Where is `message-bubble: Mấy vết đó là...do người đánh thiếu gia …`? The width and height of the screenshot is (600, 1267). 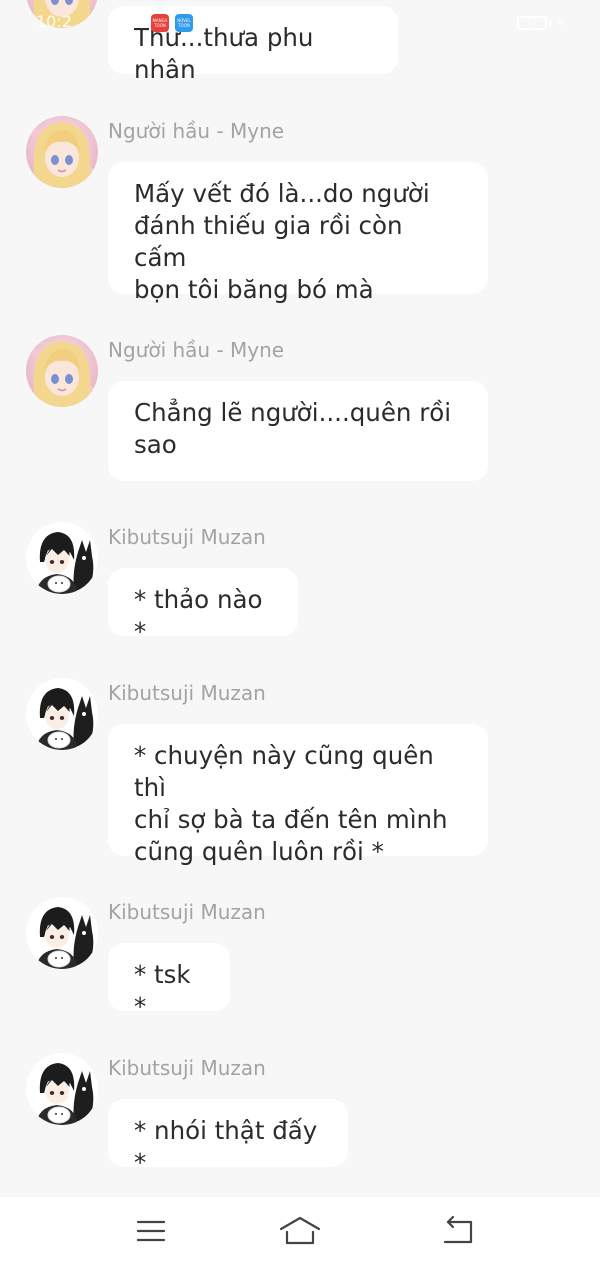
message-bubble: Mấy vết đó là...do người đánh thiếu gia … is located at coordinates (298, 233).